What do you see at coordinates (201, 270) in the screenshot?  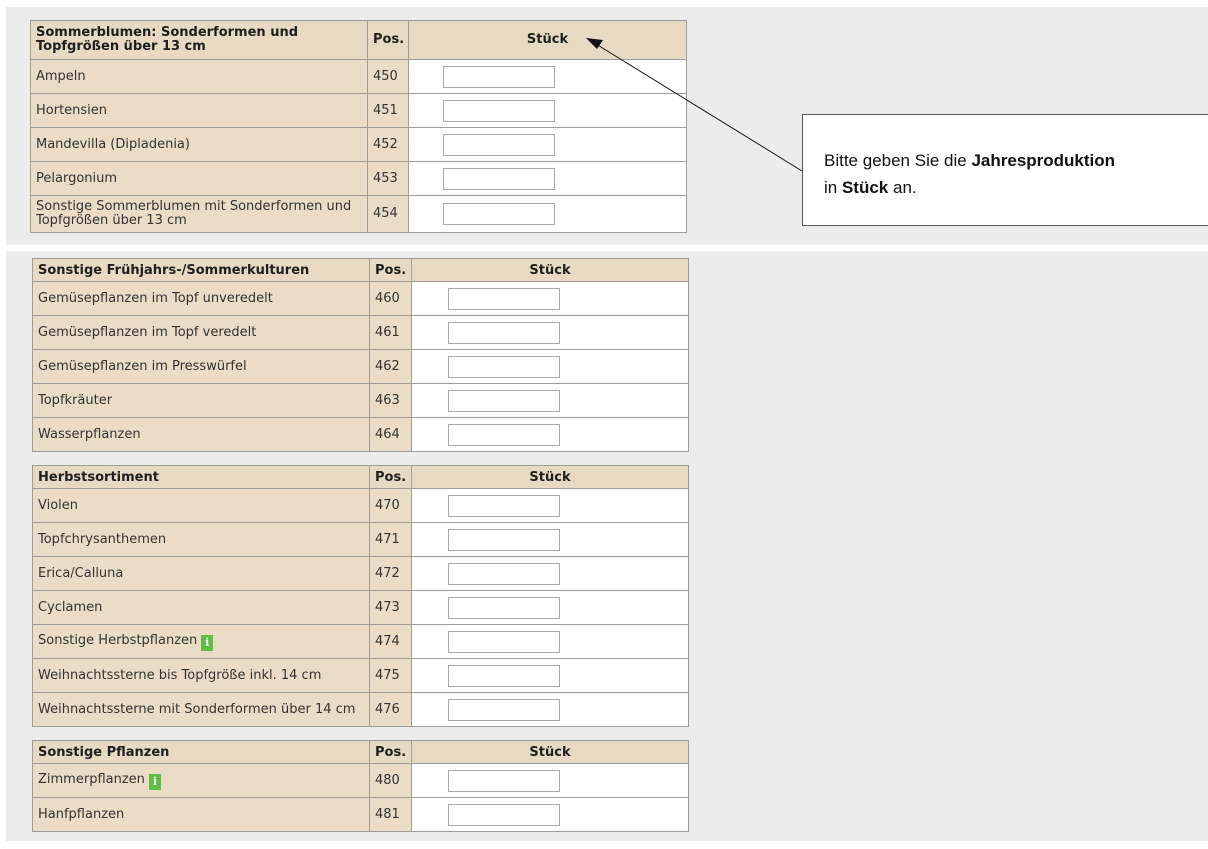 I see `table-title: Sonstige Frühjahrs-/Sommerkulturen` at bounding box center [201, 270].